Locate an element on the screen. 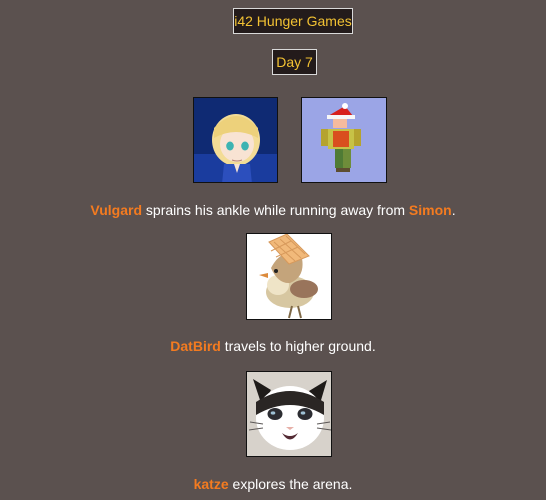 This screenshot has height=500, width=546. avatar-datbird is located at coordinates (289, 276).